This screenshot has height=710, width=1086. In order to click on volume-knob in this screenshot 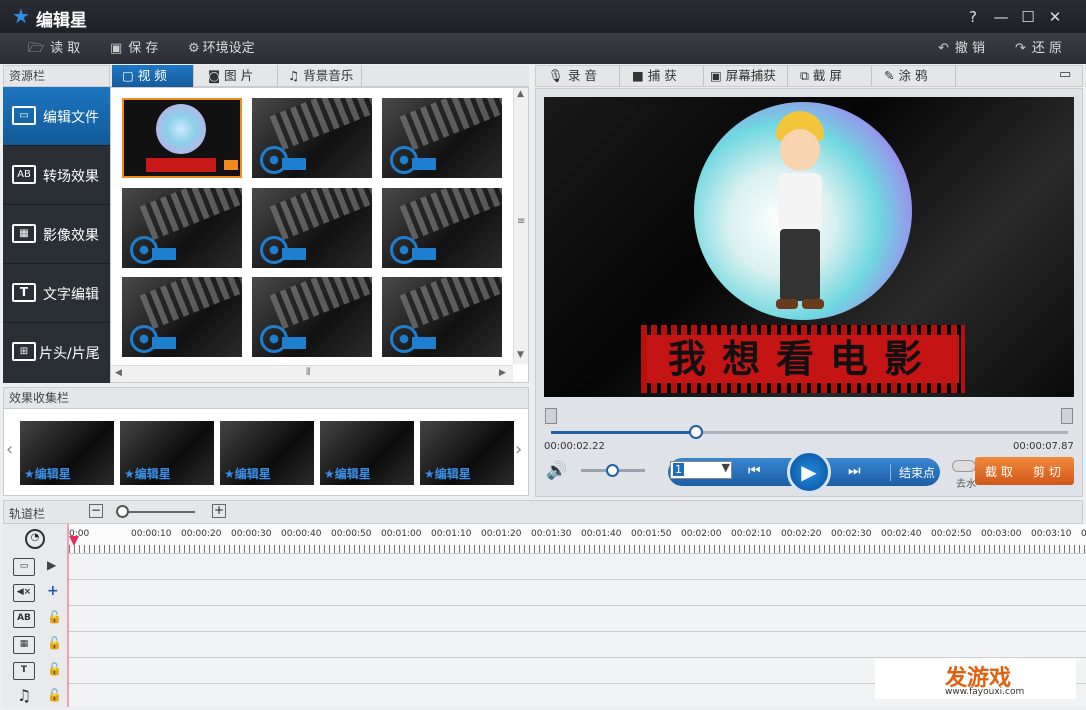, I will do `click(612, 470)`.